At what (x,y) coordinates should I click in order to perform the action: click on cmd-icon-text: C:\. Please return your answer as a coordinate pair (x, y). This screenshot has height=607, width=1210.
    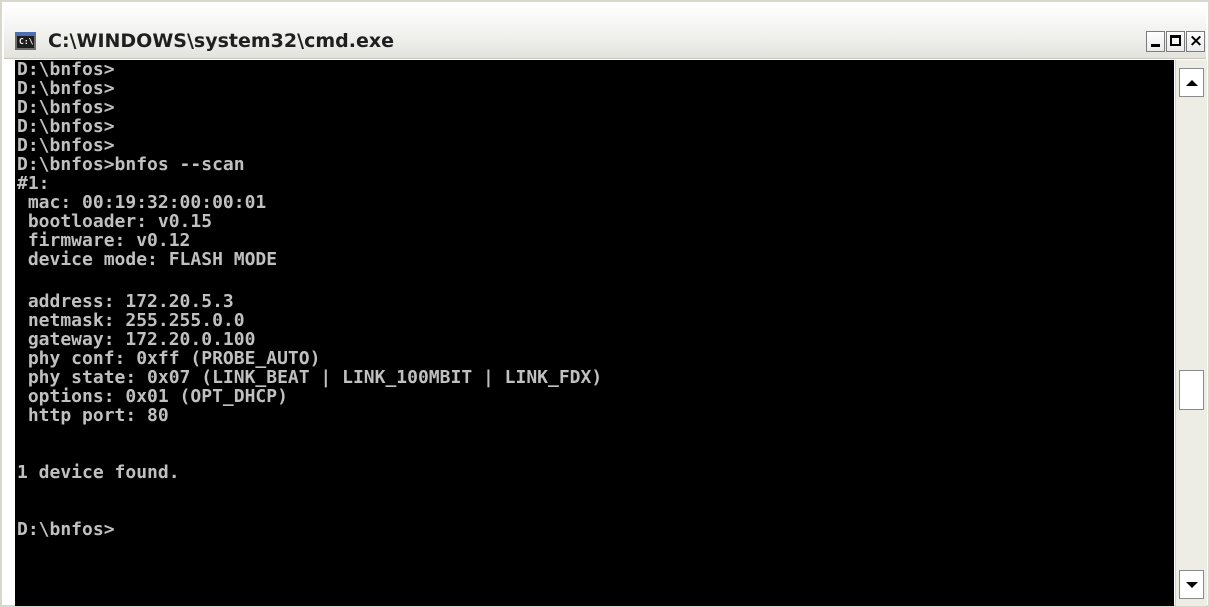
    Looking at the image, I should click on (26, 41).